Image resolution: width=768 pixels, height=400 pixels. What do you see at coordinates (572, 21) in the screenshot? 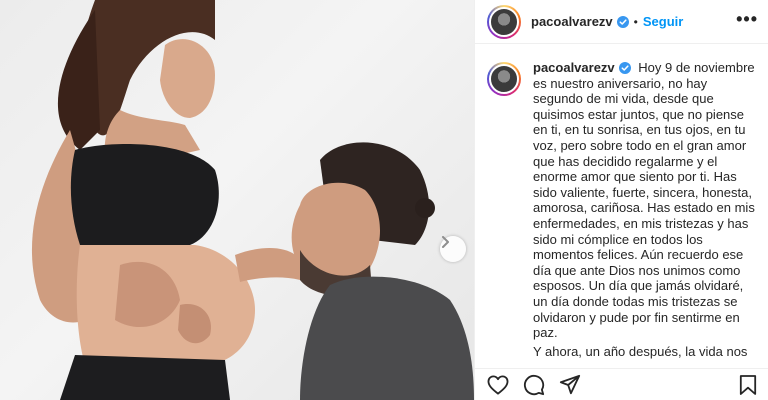
I see `header-username: pacoalvarezv` at bounding box center [572, 21].